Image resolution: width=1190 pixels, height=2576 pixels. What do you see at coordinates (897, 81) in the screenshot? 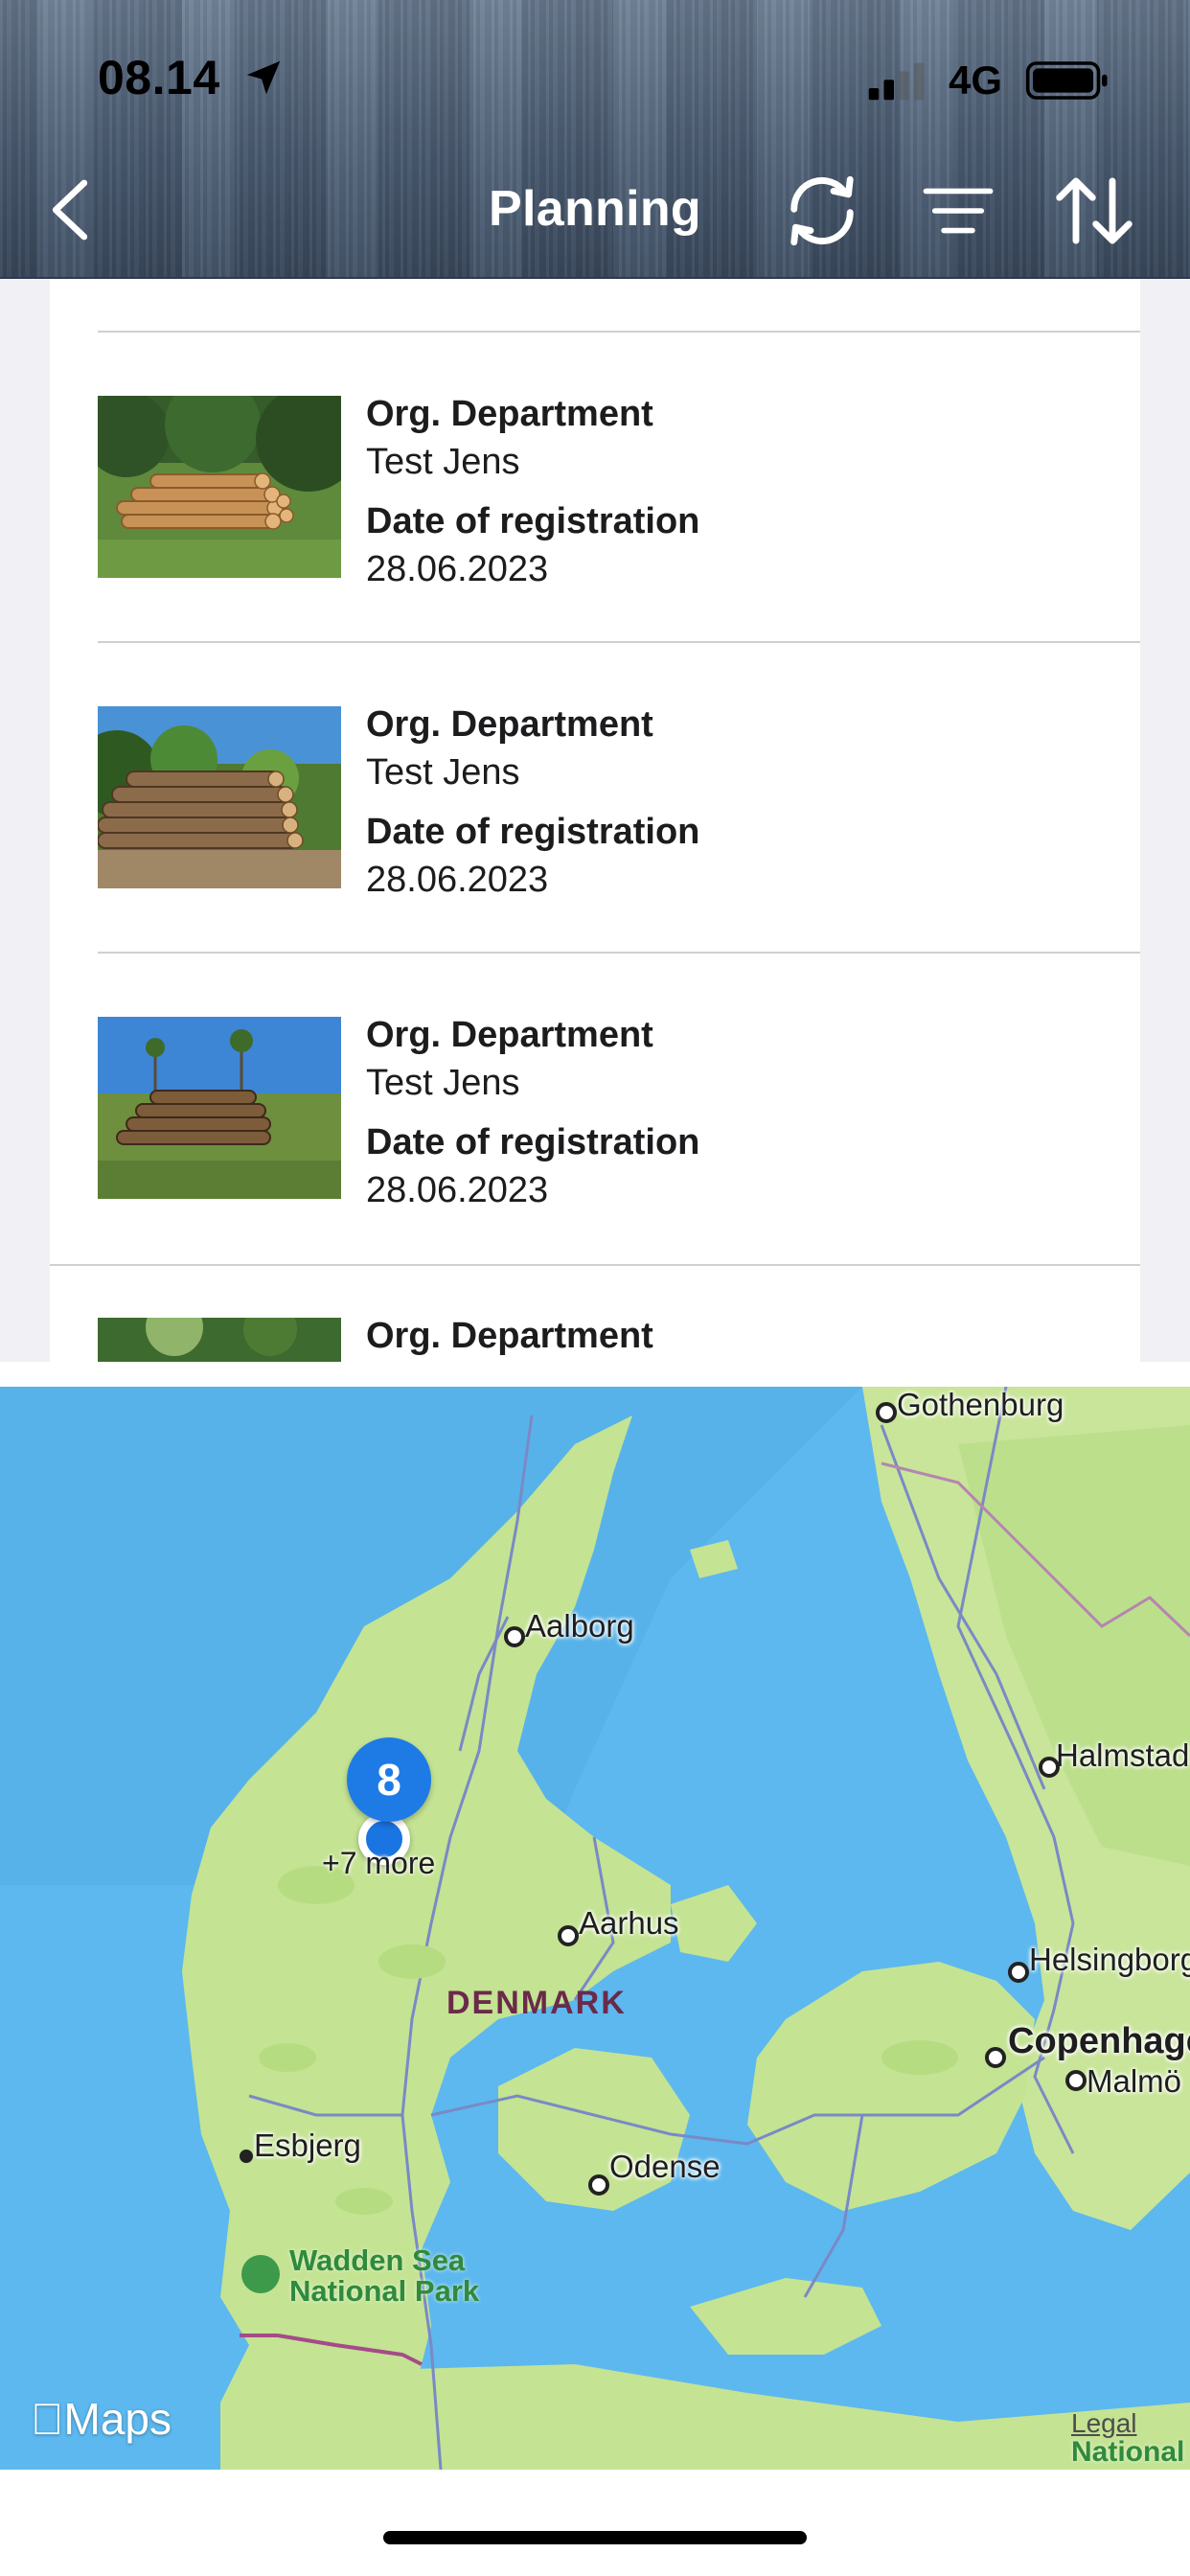
I see `cellular-signal-icon` at bounding box center [897, 81].